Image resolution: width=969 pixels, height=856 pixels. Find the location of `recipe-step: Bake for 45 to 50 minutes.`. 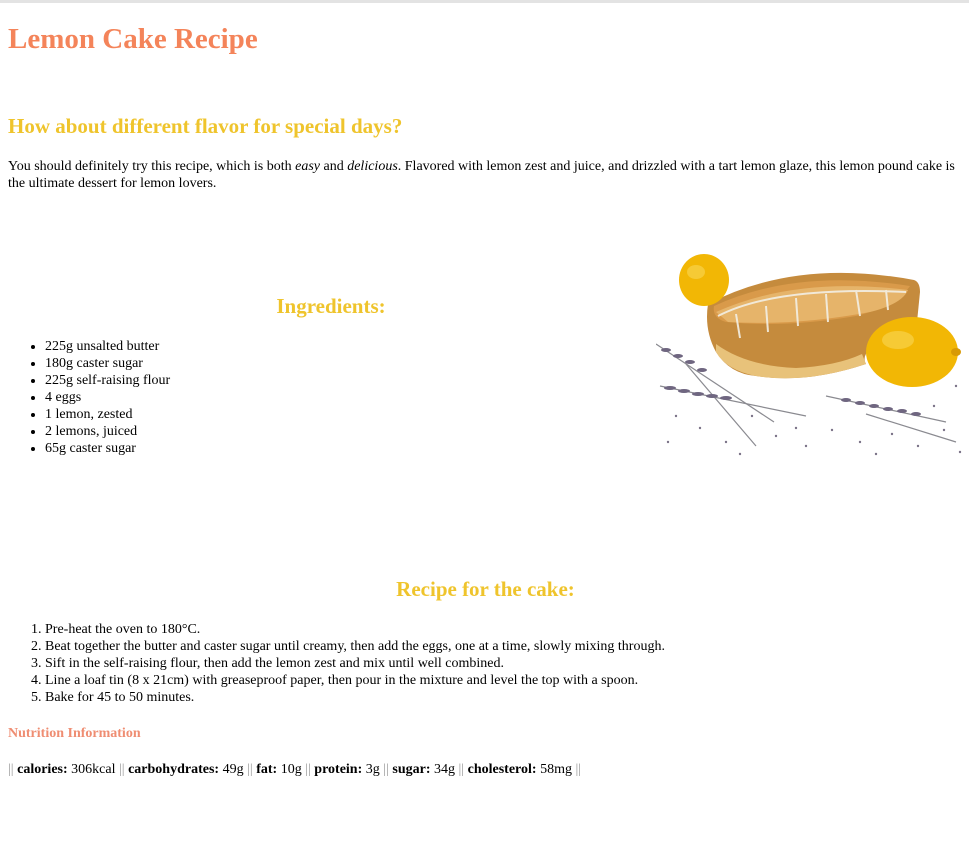

recipe-step: Bake for 45 to 50 minutes. is located at coordinates (355, 697).